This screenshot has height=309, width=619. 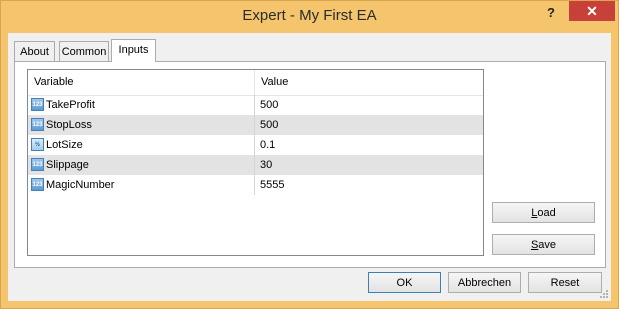 I want to click on table-row: 123 Slippage 30, so click(x=255, y=165).